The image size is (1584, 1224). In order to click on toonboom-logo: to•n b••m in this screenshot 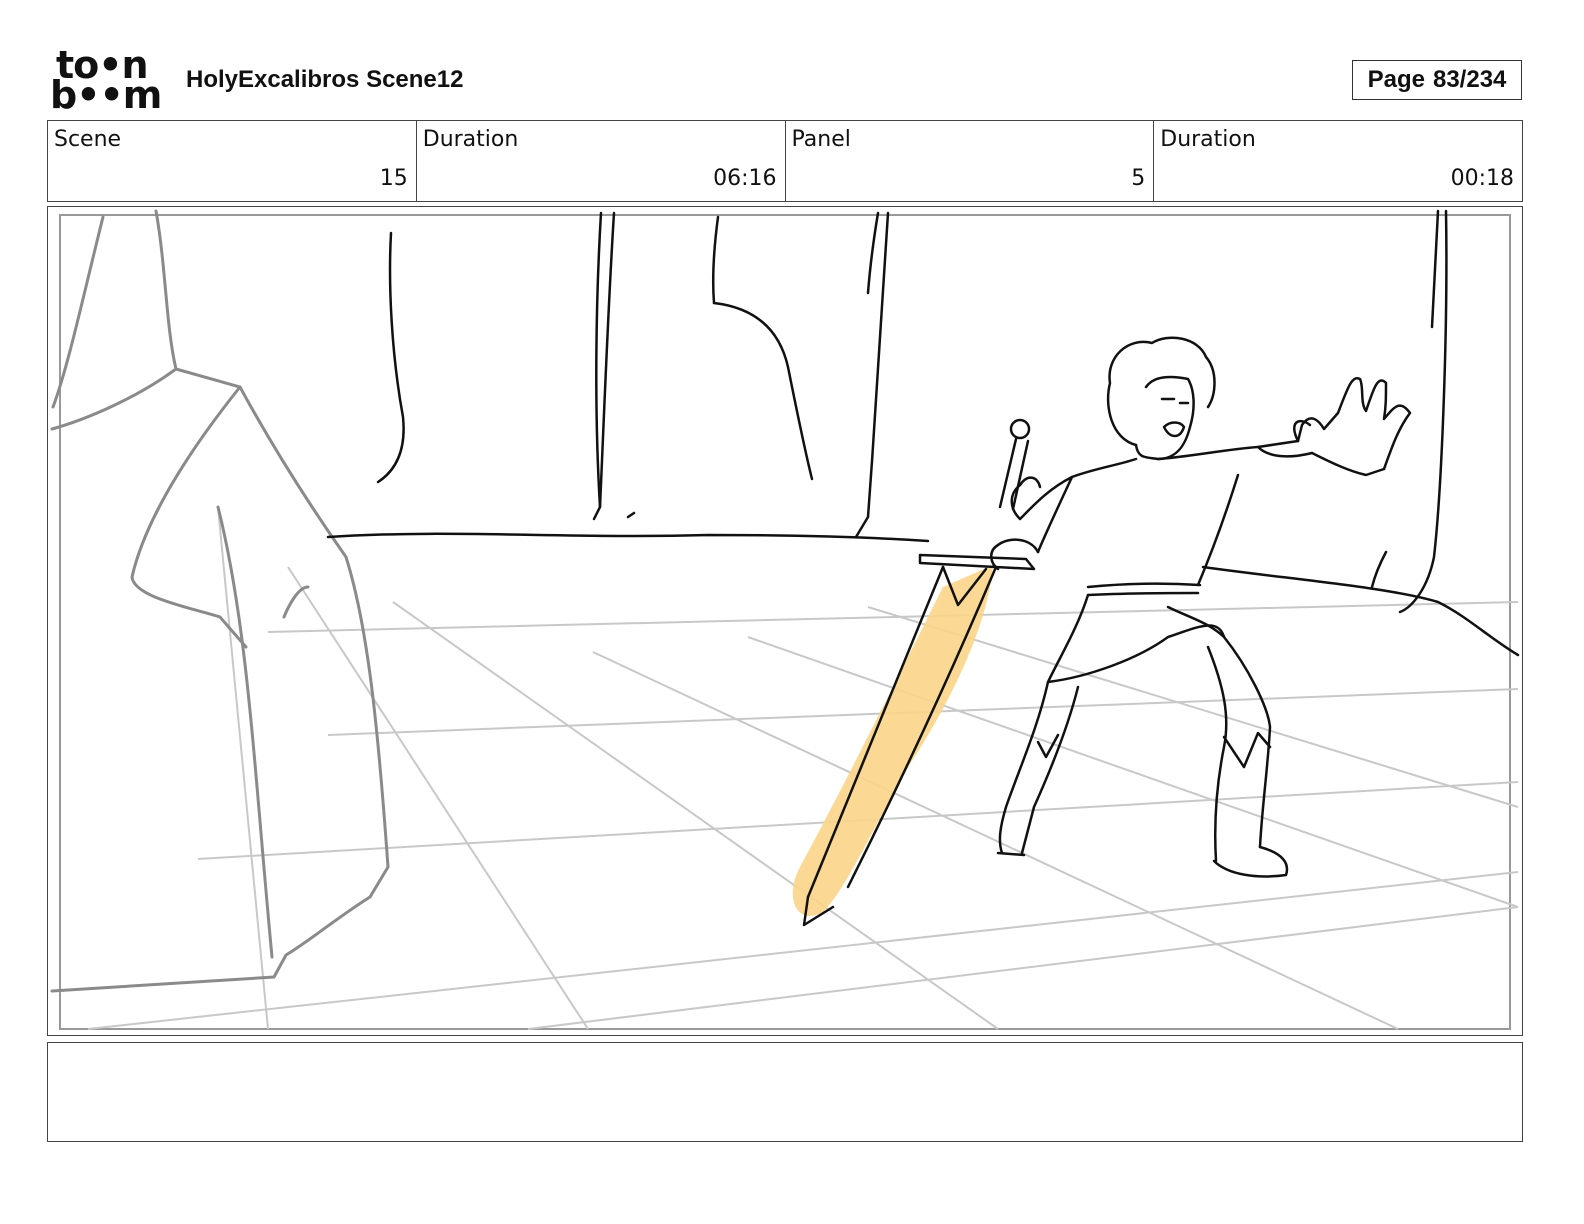, I will do `click(108, 81)`.